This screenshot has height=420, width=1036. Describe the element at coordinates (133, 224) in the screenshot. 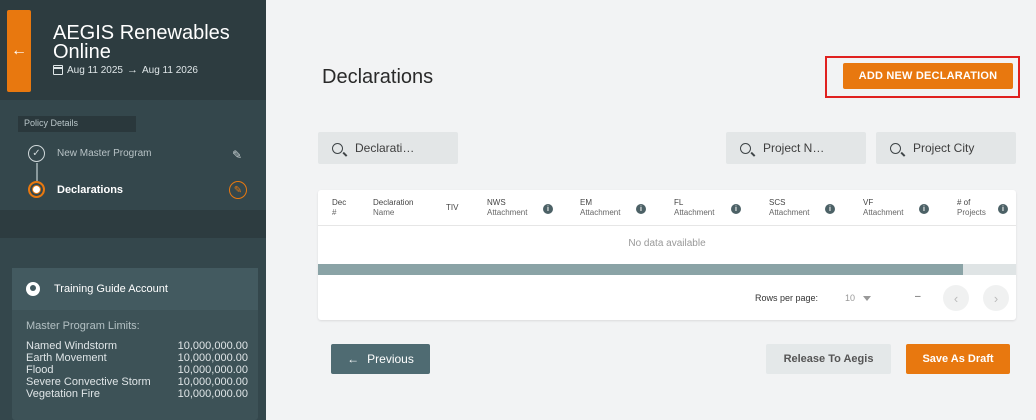

I see `sidebar-divider` at that location.